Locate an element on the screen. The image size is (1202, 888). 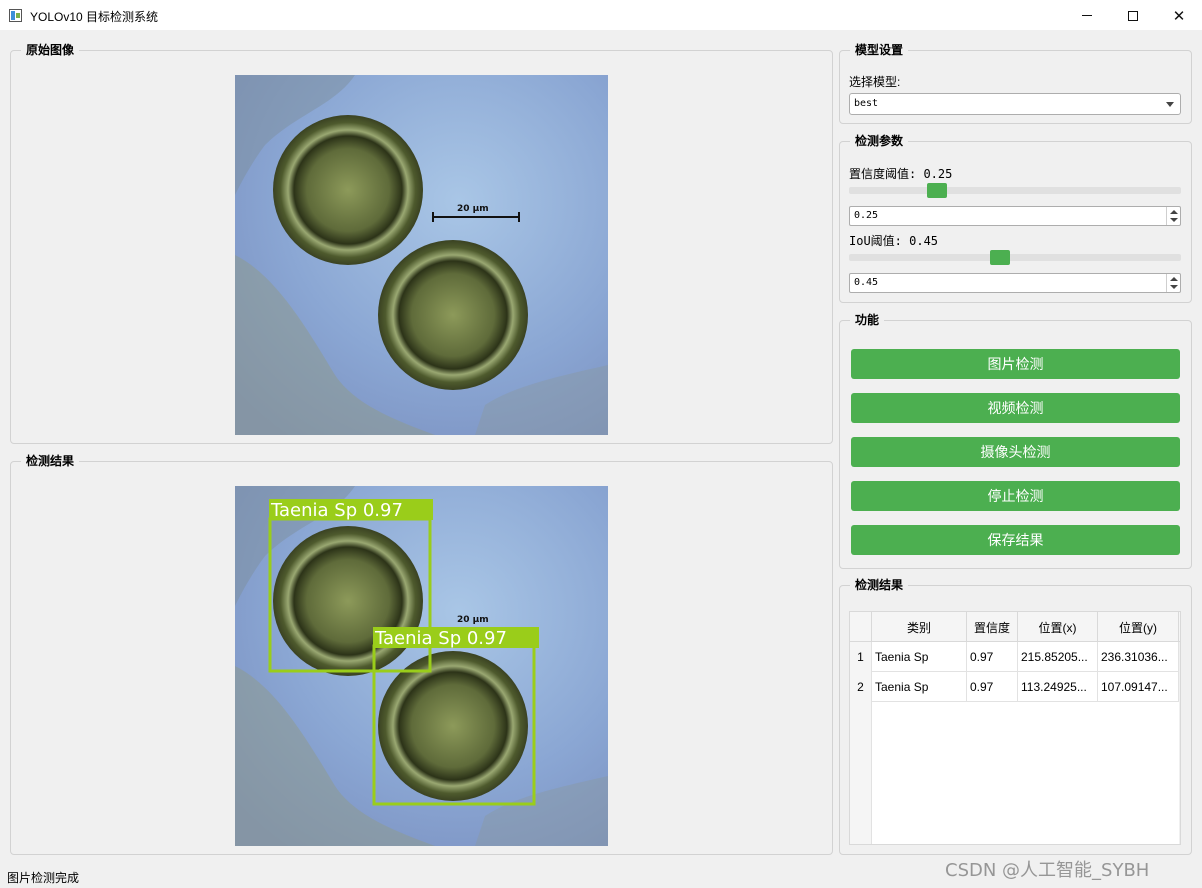
title-bar: YOLOv10 目标检测系统 ✕ is located at coordinates (601, 15).